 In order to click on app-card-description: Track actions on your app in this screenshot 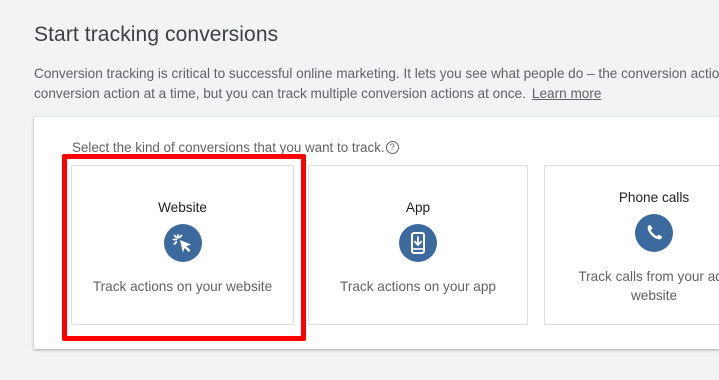, I will do `click(418, 286)`.